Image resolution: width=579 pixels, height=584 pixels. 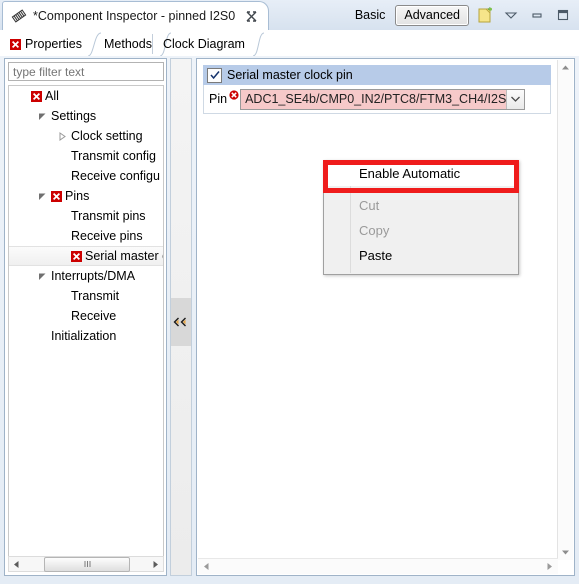 What do you see at coordinates (107, 136) in the screenshot?
I see `tree-item-label: Clock setting` at bounding box center [107, 136].